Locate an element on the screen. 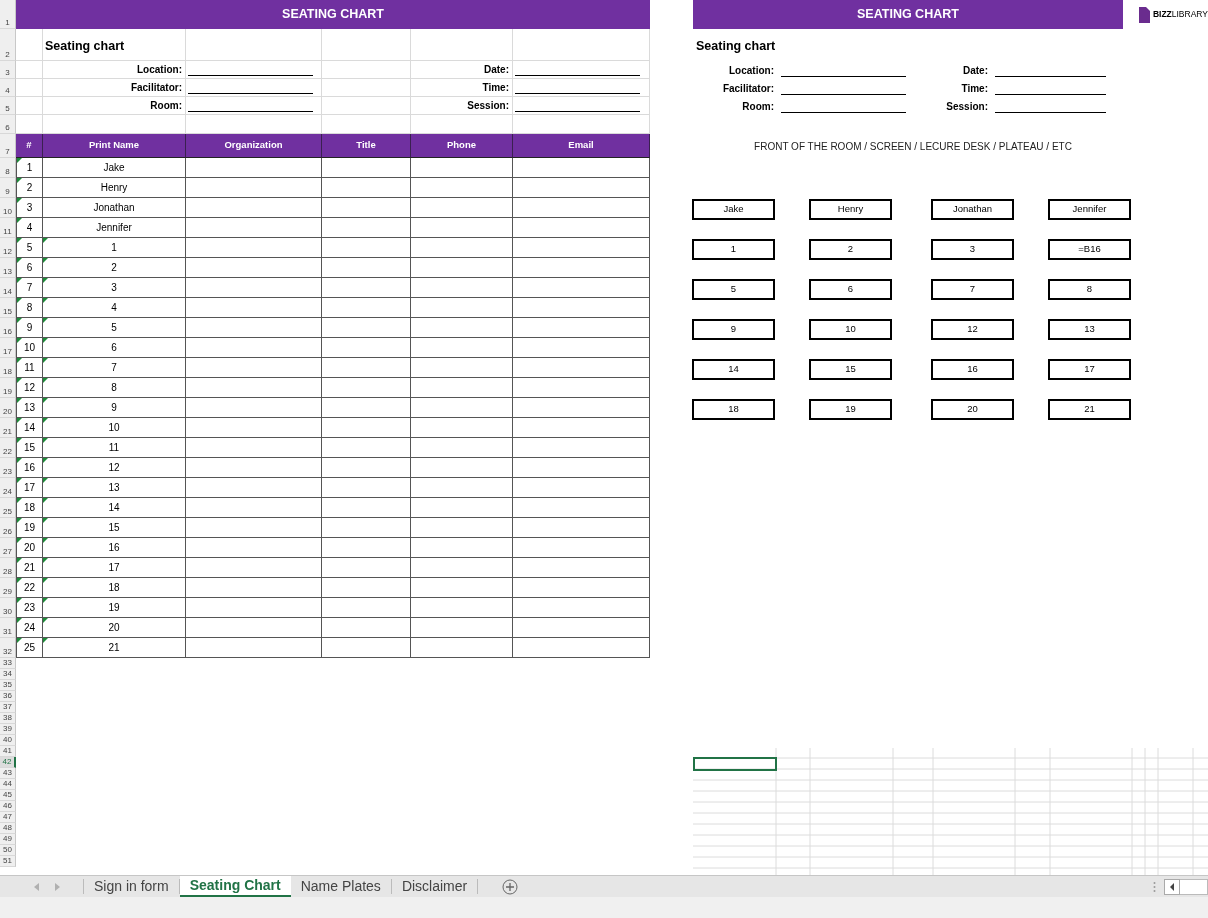 The image size is (1208, 918). table-cell: 21 is located at coordinates (29, 568).